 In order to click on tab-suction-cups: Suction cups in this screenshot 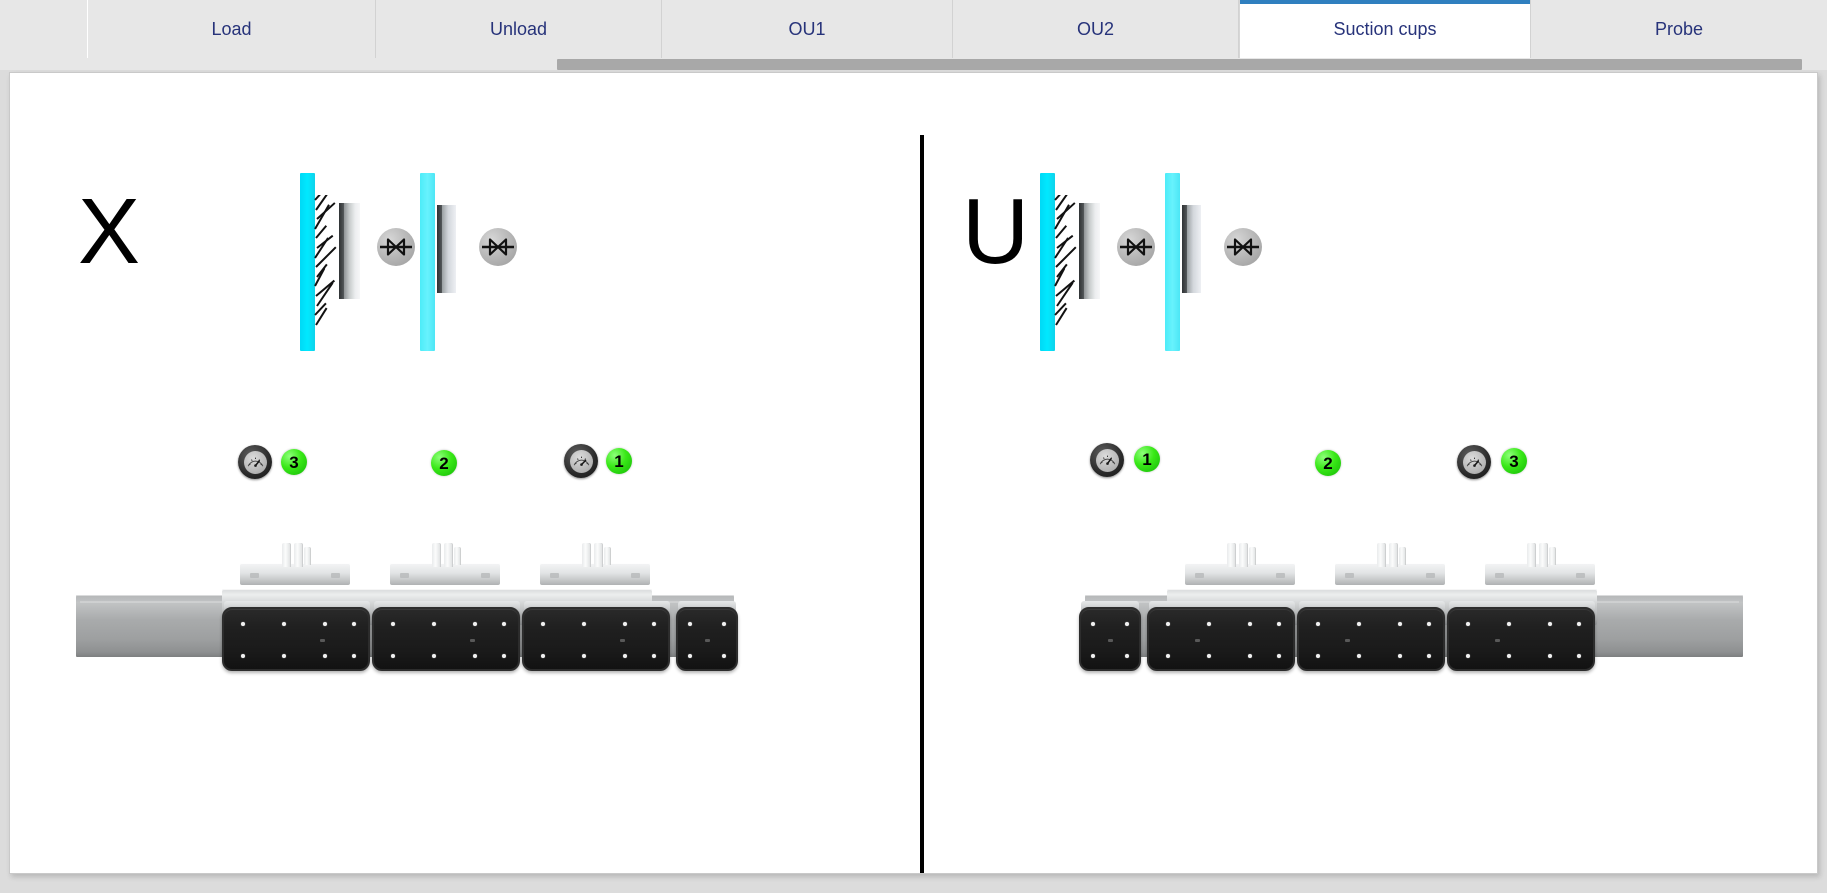, I will do `click(1385, 29)`.